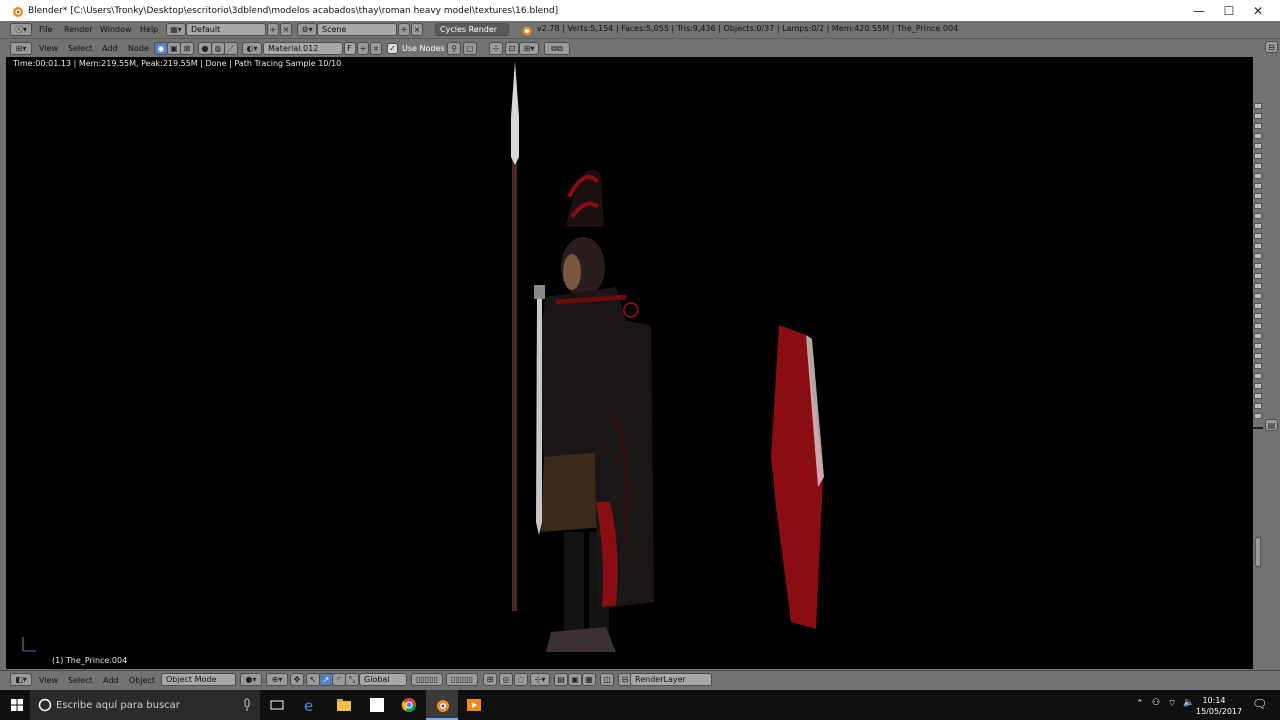 Image resolution: width=1280 pixels, height=720 pixels. I want to click on editor-type-3d-icon: ◧▾, so click(21, 679).